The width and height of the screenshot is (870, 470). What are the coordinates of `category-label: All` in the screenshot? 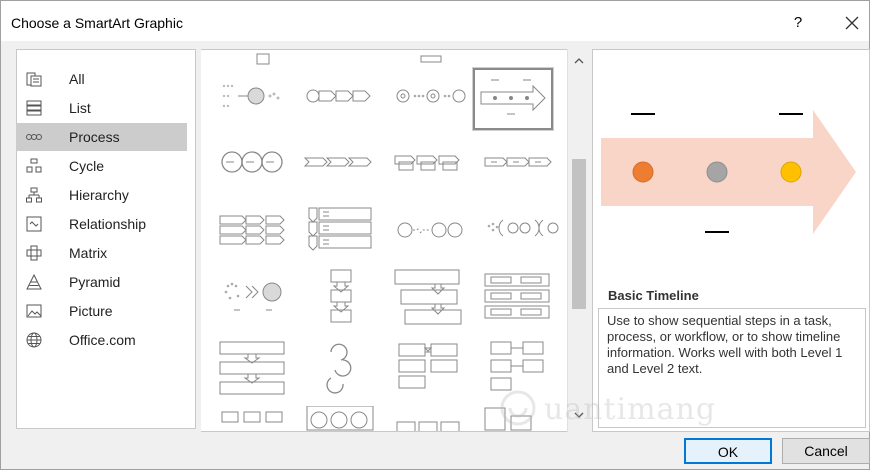 It's located at (77, 79).